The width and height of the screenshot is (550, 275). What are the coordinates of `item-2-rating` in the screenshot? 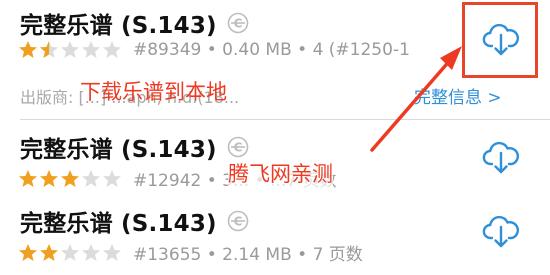 It's located at (70, 179).